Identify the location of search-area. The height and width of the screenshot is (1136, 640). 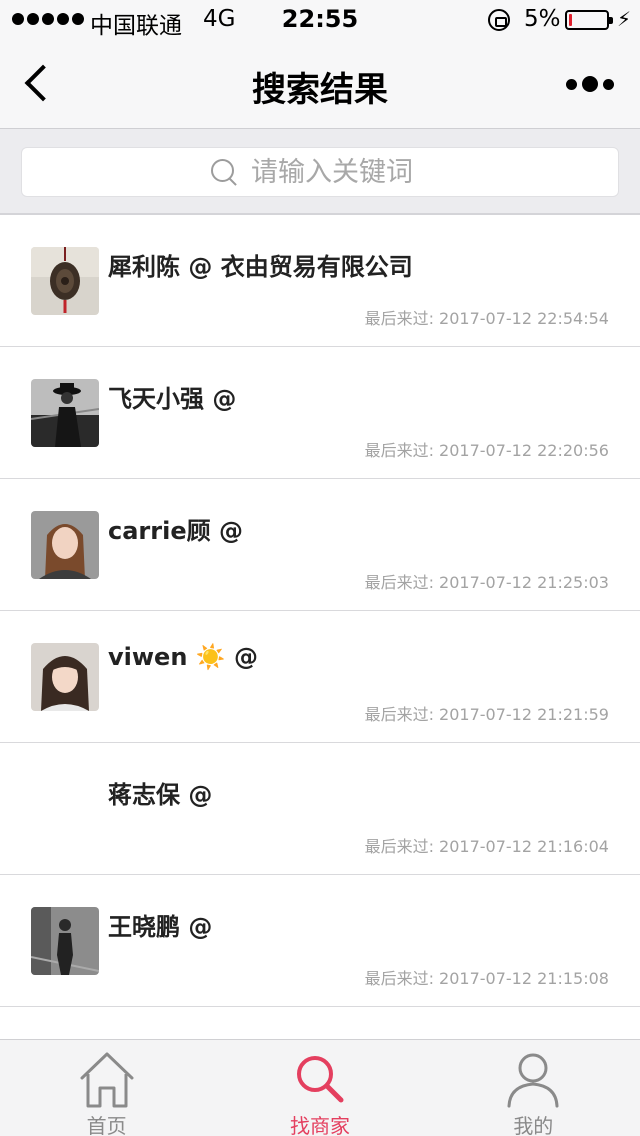
(320, 171).